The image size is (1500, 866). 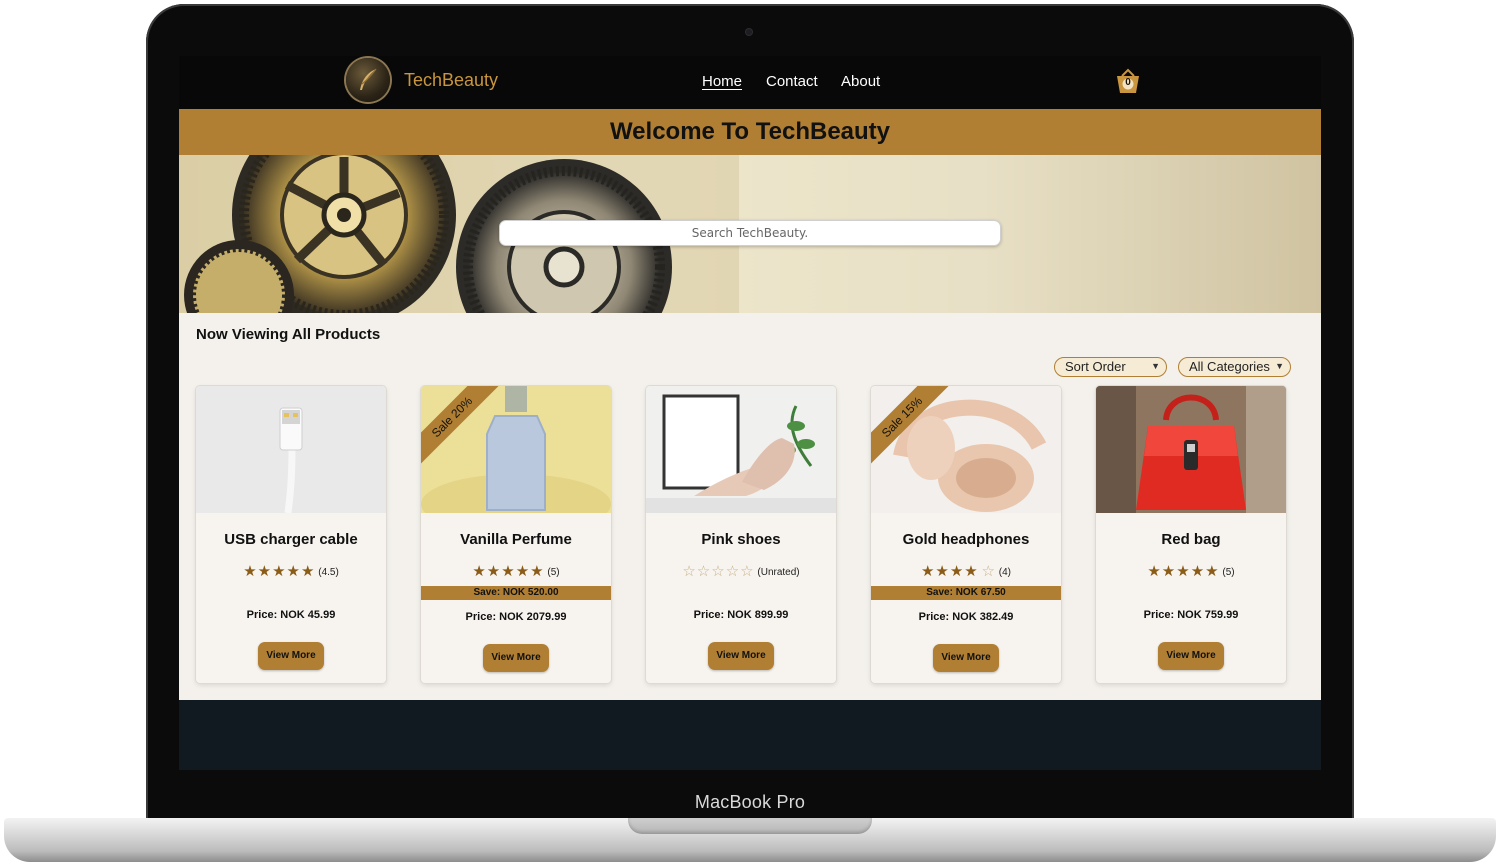 I want to click on page-footer, so click(x=750, y=735).